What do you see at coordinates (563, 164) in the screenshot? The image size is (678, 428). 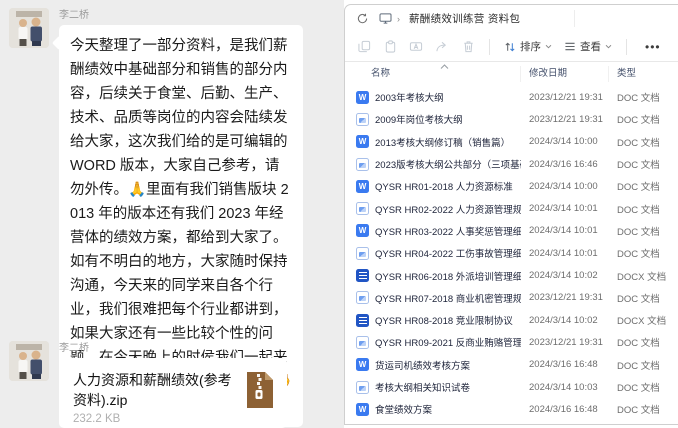 I see `file-modified-date: 2024/3/16 16:46` at bounding box center [563, 164].